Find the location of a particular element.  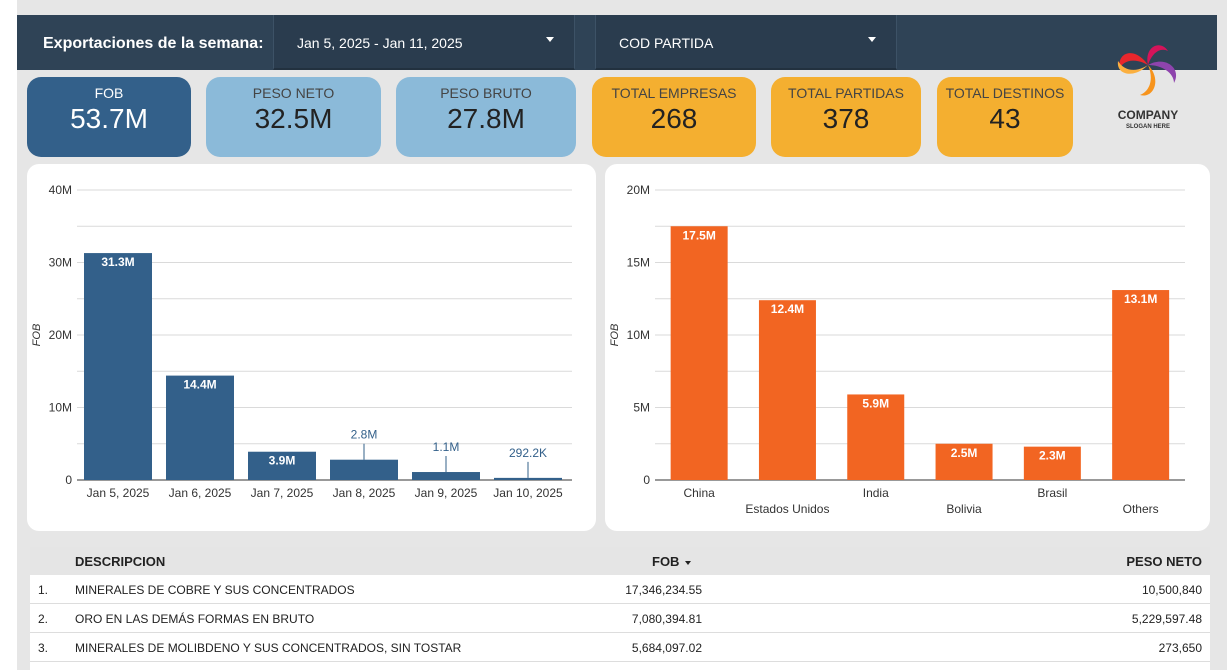

x-tick-label: Jan 6, 2025 is located at coordinates (200, 493).